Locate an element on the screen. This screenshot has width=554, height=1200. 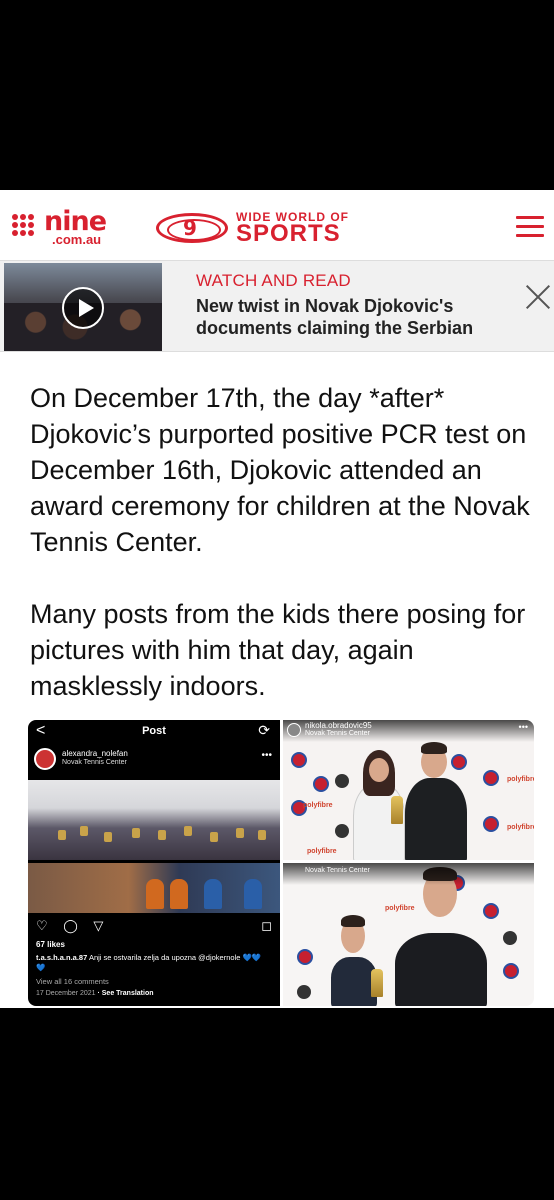
instagram-top-bar: < Post ⟳ is located at coordinates (154, 731).